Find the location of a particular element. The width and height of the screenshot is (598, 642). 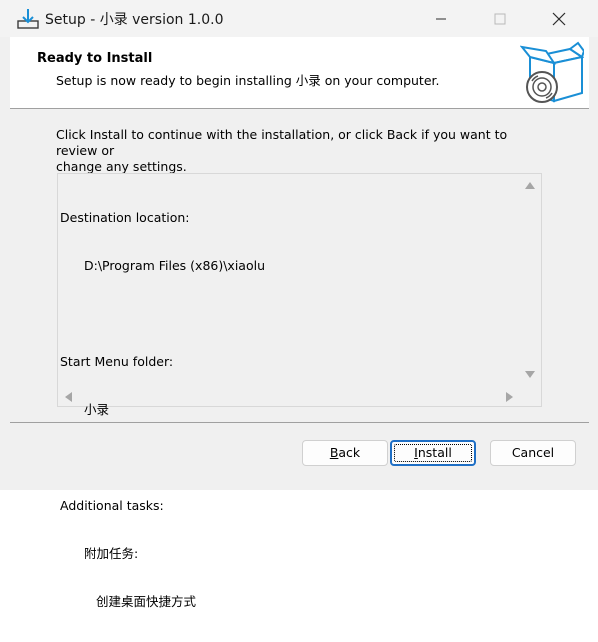

memo-blank is located at coordinates (287, 314).